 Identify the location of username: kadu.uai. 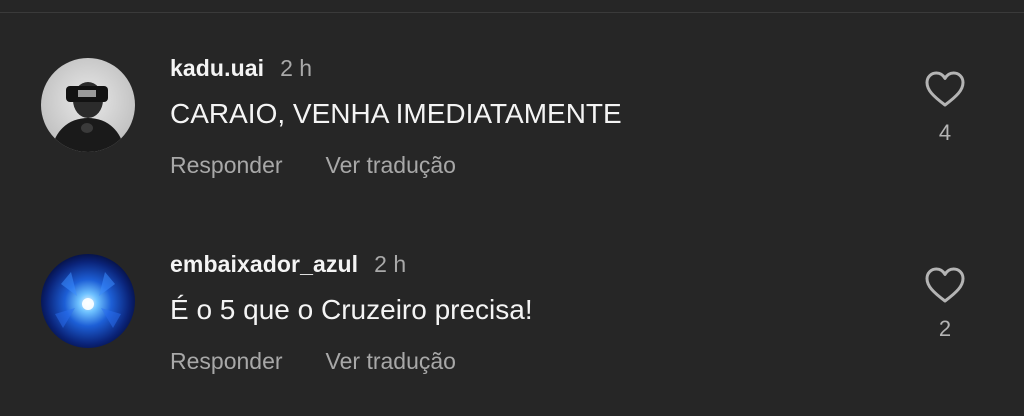
(217, 68).